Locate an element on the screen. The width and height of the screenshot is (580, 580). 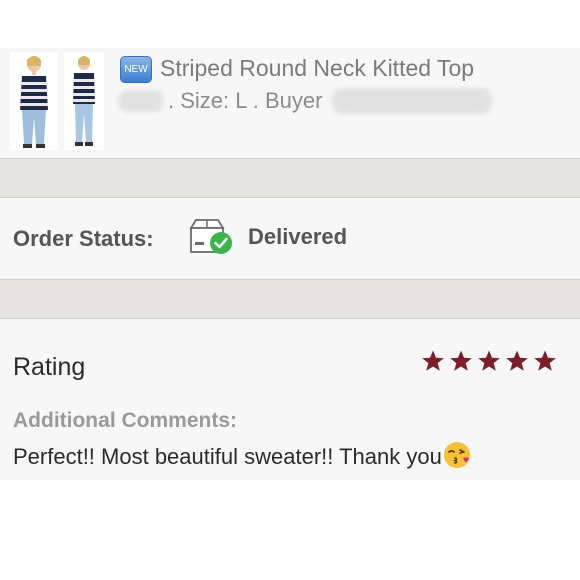
product-meta: . Size: L . Buyer is located at coordinates (308, 102).